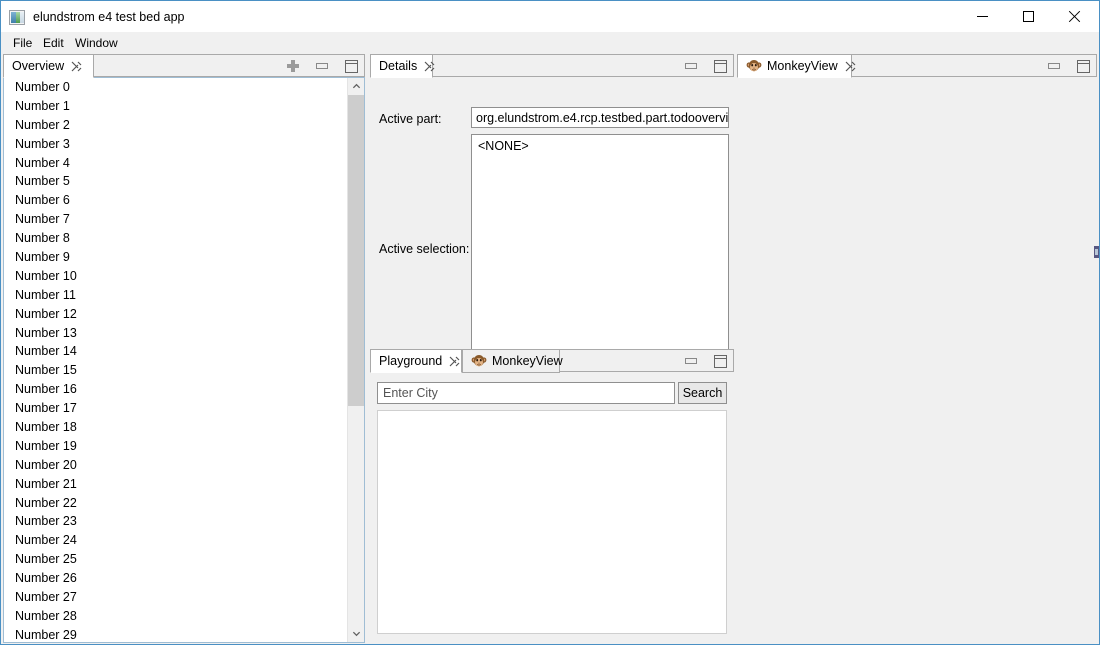 This screenshot has width=1100, height=645. Describe the element at coordinates (527, 361) in the screenshot. I see `tab-monkeyview-playground-label: MonkeyView` at that location.